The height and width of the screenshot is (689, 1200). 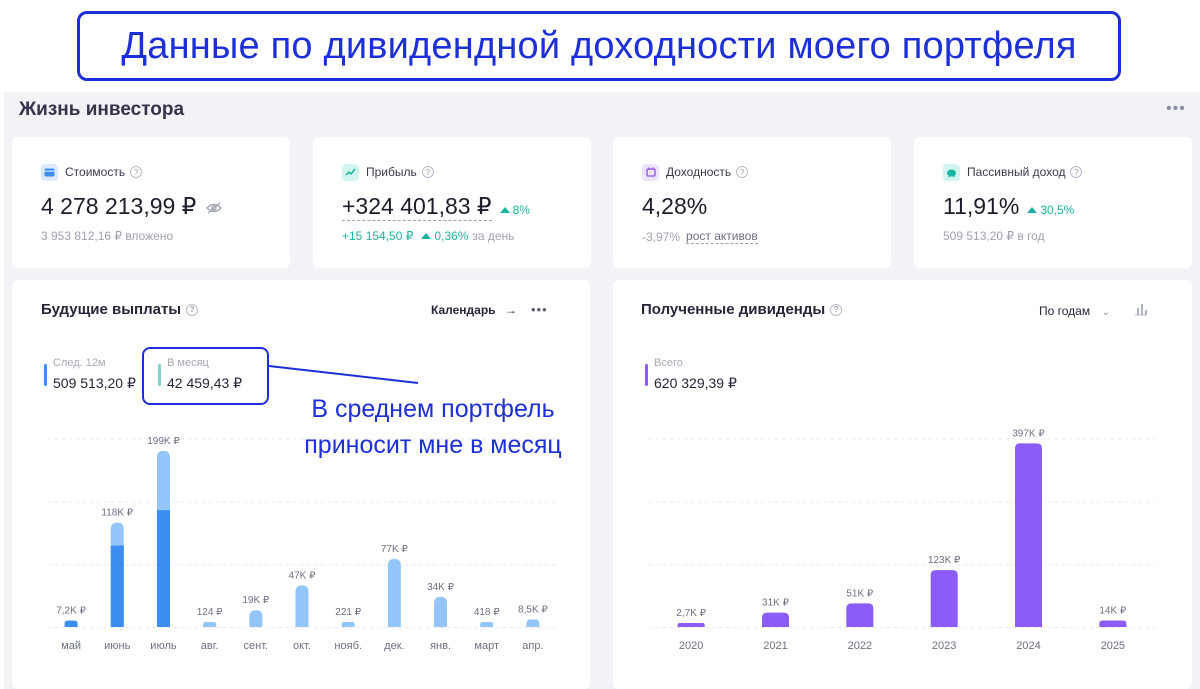 What do you see at coordinates (433, 409) in the screenshot?
I see `annotation-line-1: В среднем портфель` at bounding box center [433, 409].